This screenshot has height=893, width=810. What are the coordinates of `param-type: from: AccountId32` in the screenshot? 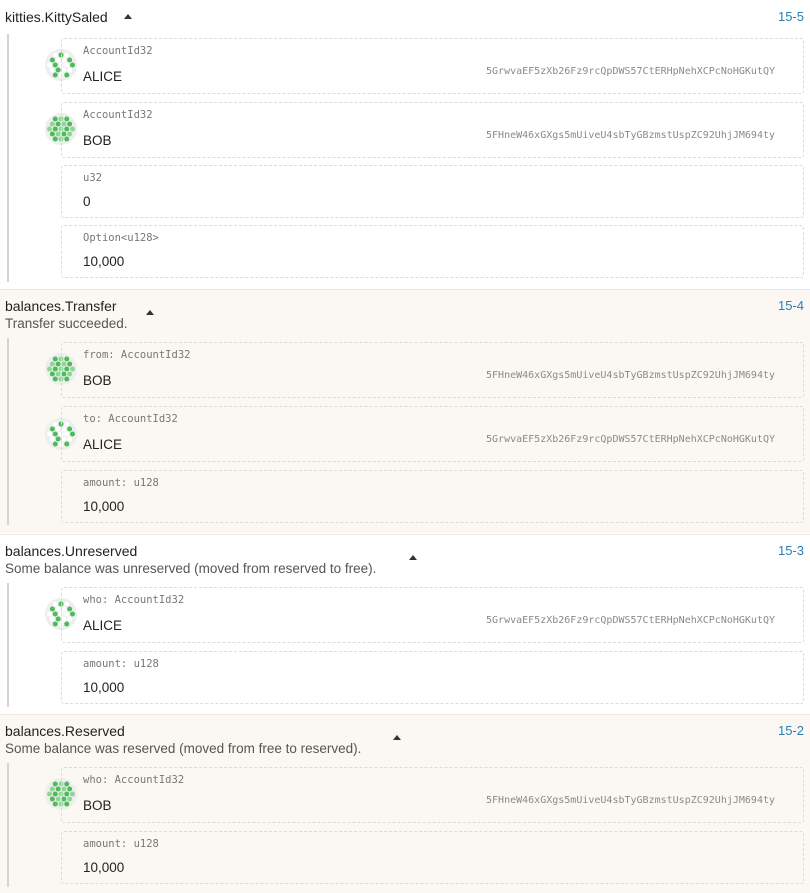 It's located at (137, 355).